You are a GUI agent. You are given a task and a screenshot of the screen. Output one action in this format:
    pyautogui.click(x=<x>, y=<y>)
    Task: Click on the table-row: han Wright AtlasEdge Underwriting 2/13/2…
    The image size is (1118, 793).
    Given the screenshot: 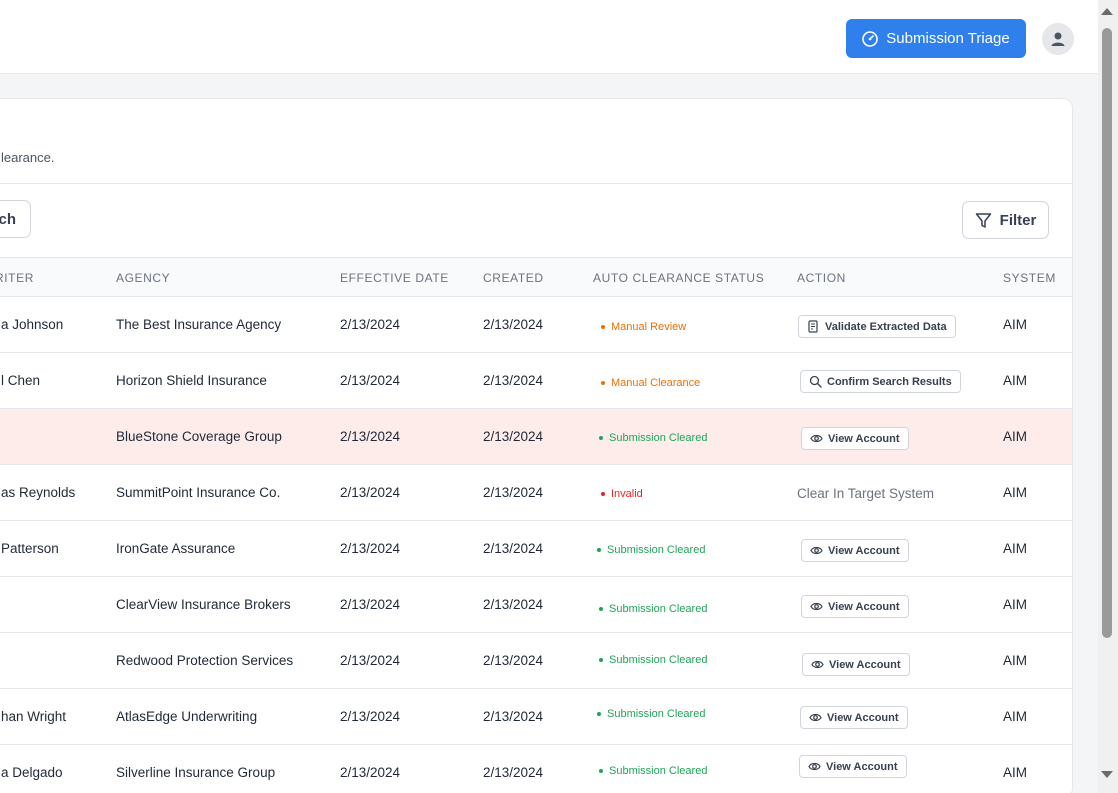 What is the action you would take?
    pyautogui.click(x=536, y=717)
    